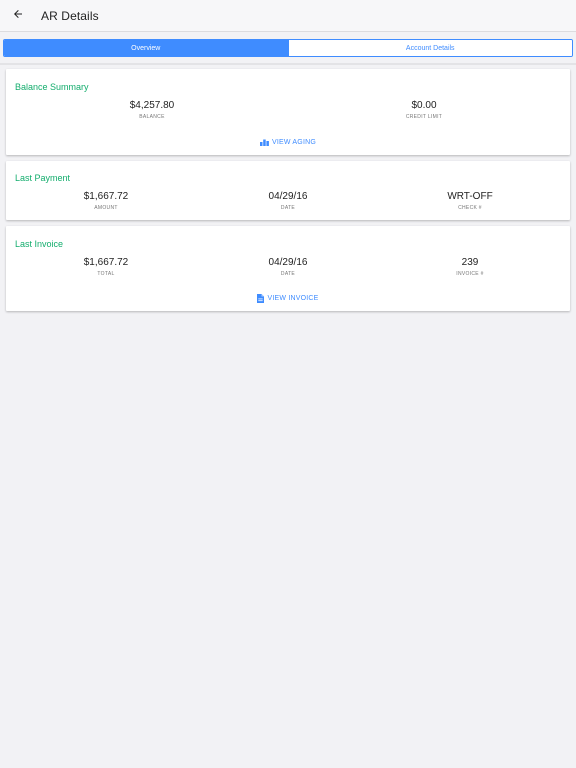 Image resolution: width=576 pixels, height=768 pixels. I want to click on balance-value: $4,257.80, so click(152, 105).